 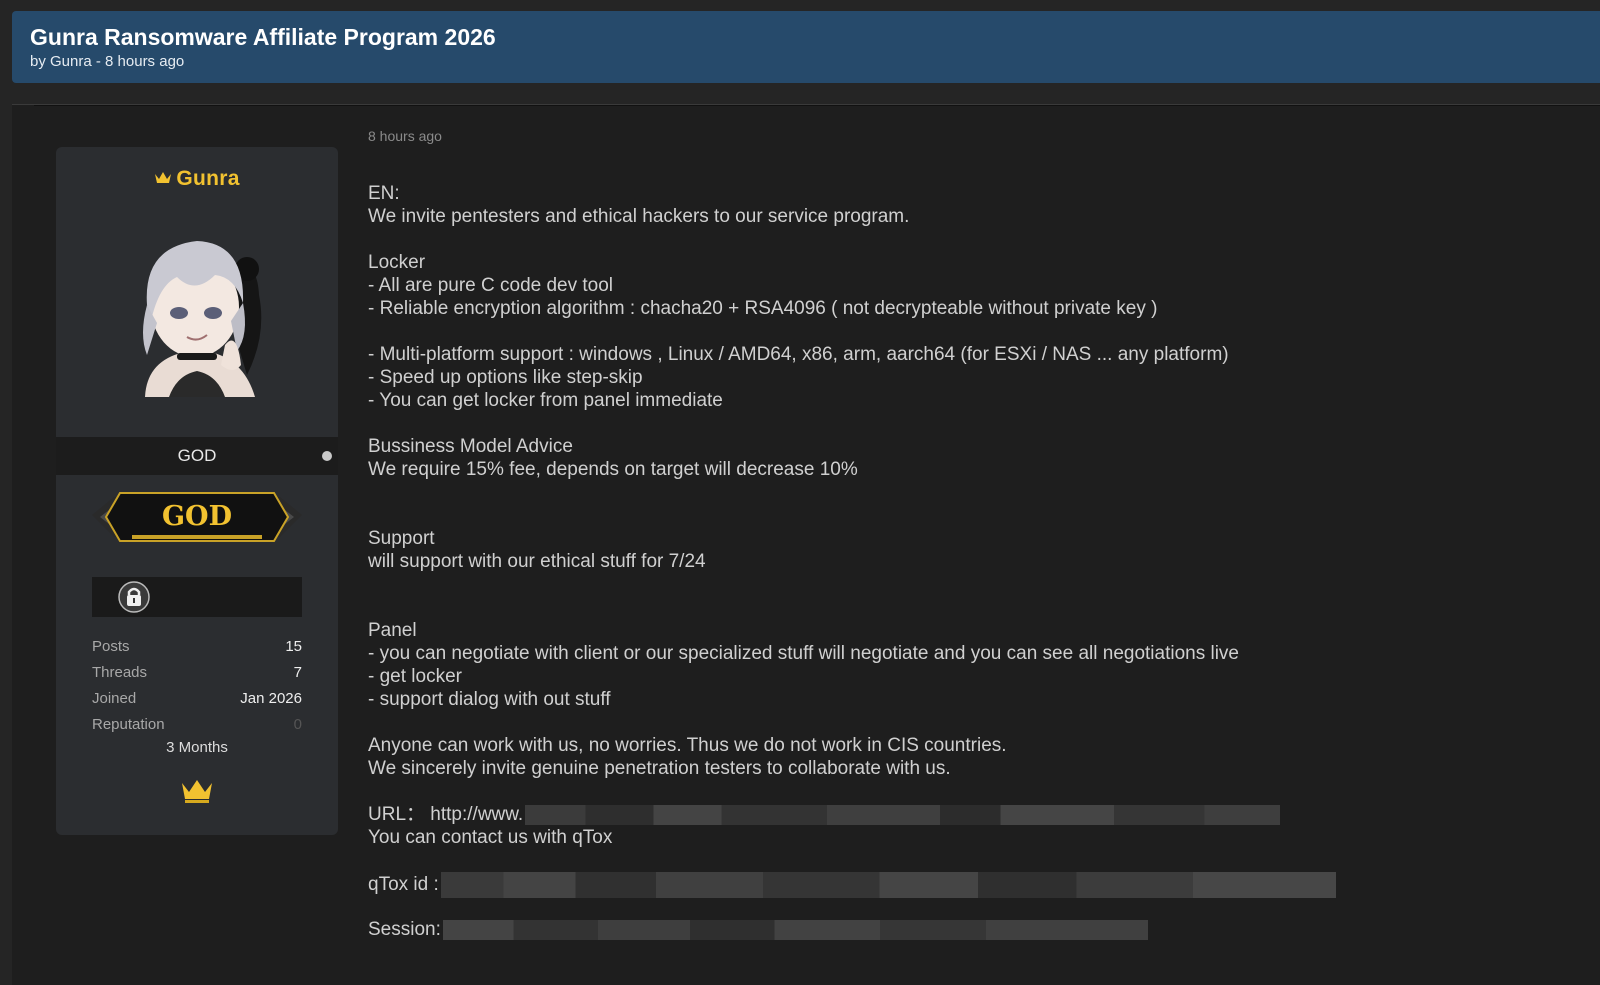 I want to click on author-avatar, so click(x=197, y=311).